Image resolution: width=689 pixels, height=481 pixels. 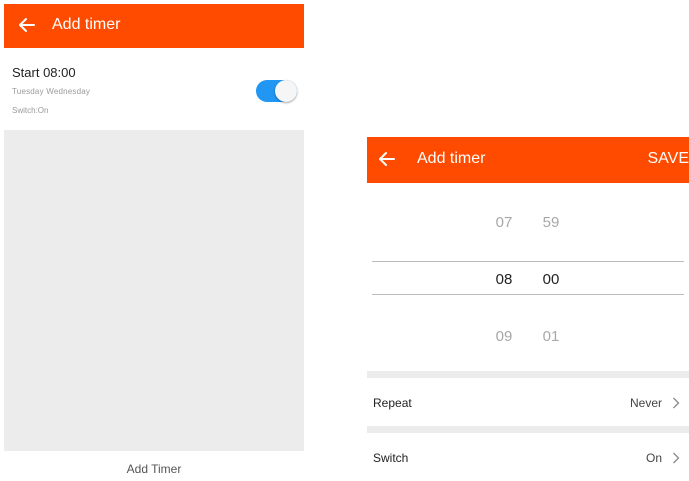 What do you see at coordinates (528, 160) in the screenshot?
I see `app-bar: Add timer SAVE` at bounding box center [528, 160].